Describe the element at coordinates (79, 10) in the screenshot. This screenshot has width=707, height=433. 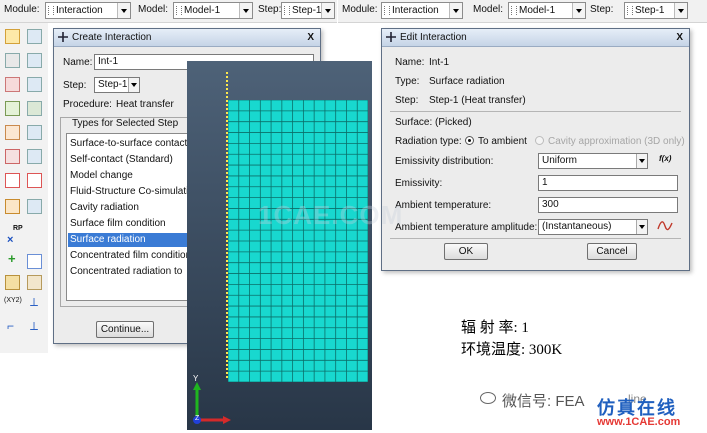
I see `module-combo-value: Interaction` at that location.